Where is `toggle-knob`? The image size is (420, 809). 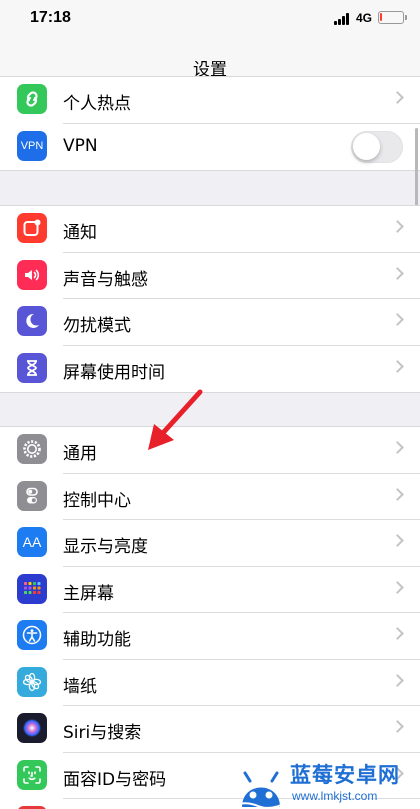 toggle-knob is located at coordinates (366, 146).